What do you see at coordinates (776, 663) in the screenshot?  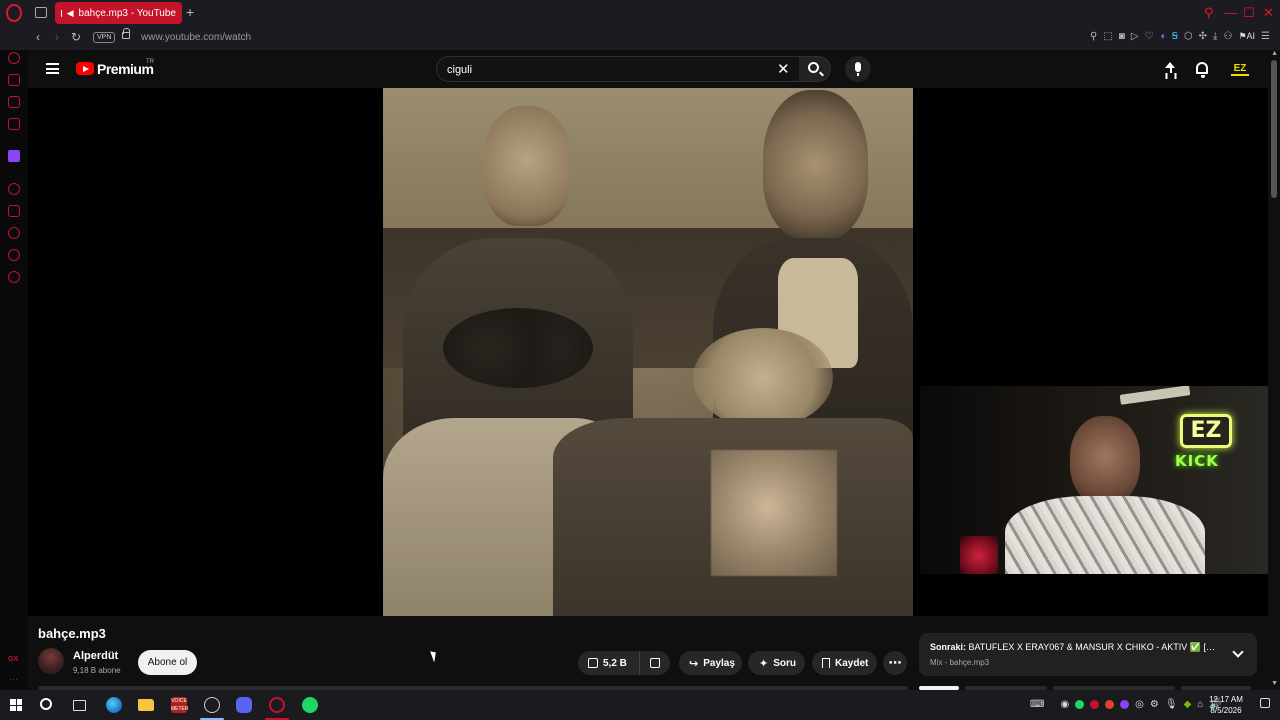 I see `ask-button: ✦ Soru` at bounding box center [776, 663].